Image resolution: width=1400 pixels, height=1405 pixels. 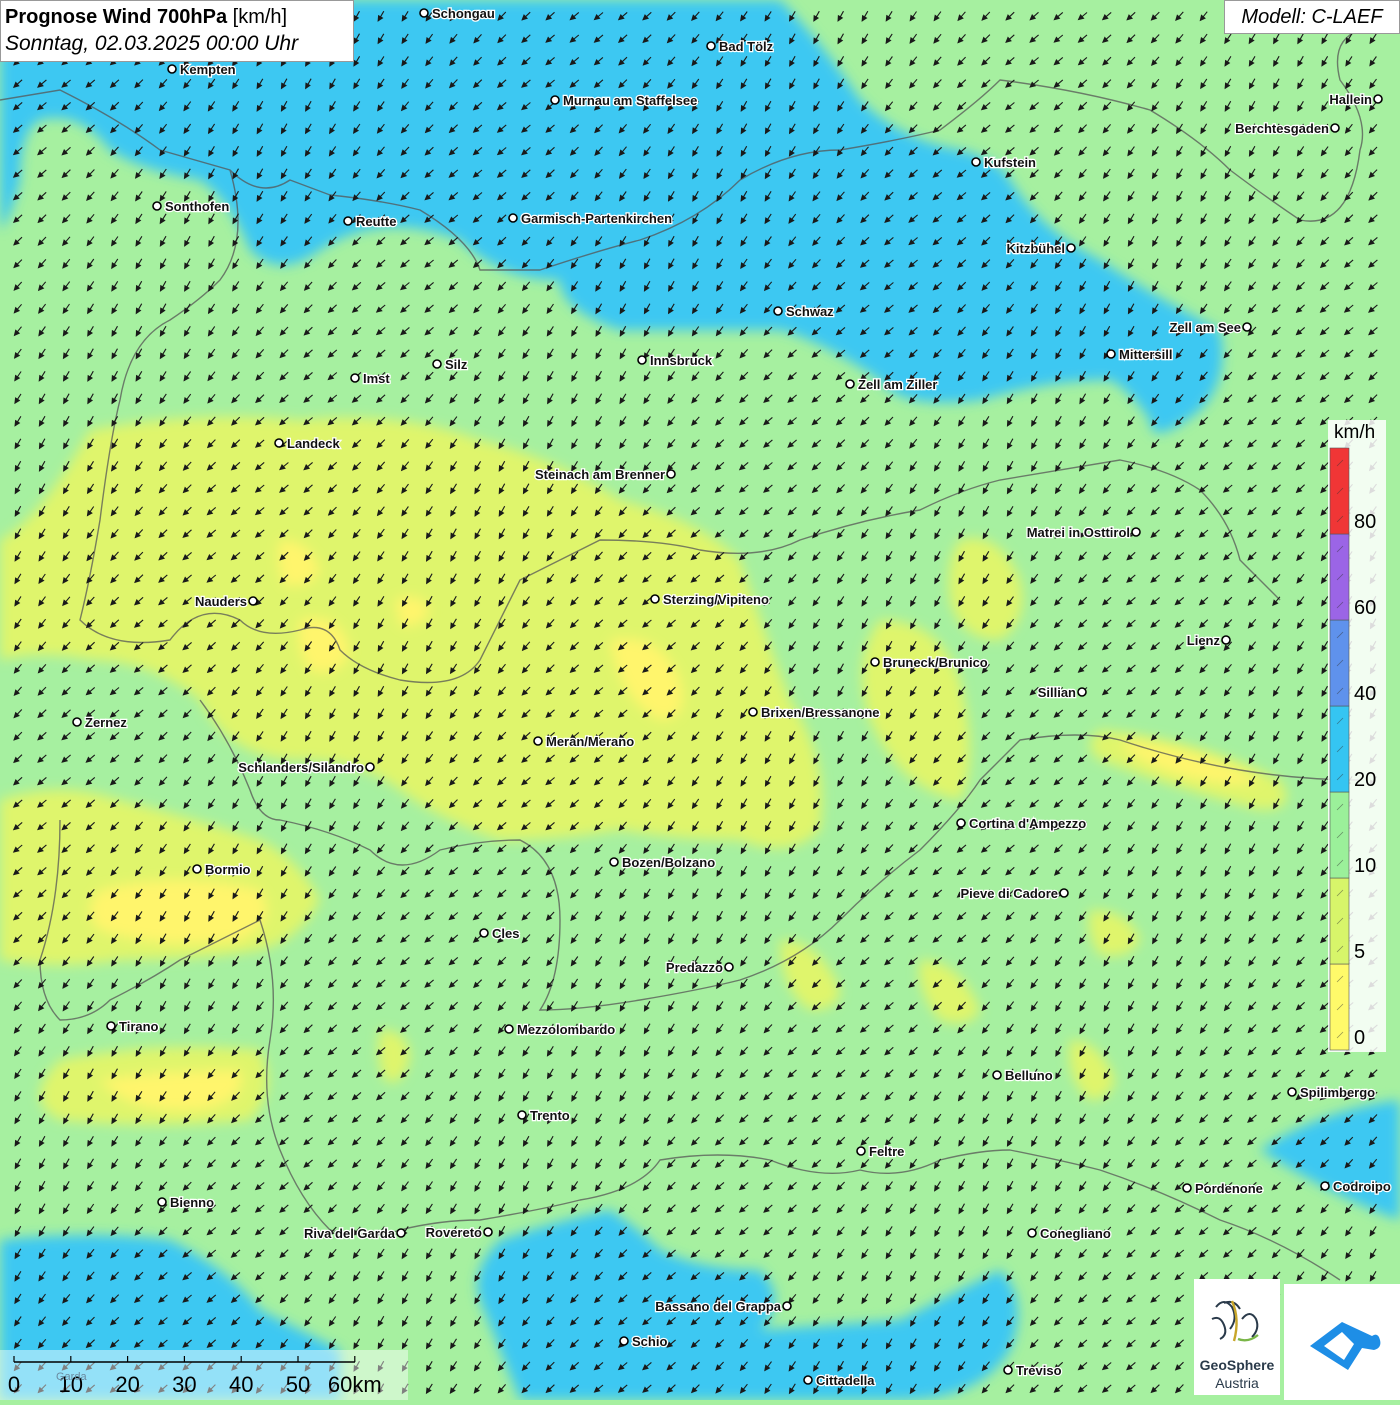 I want to click on city-pordenone: Pordenone, so click(x=1223, y=1188).